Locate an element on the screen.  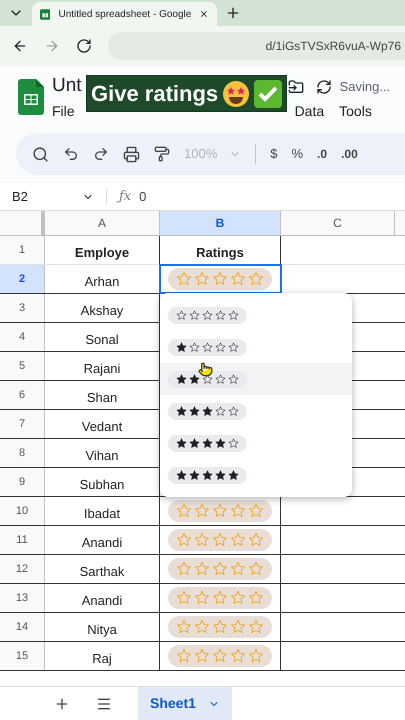
table-cell: Sarthak is located at coordinates (102, 569).